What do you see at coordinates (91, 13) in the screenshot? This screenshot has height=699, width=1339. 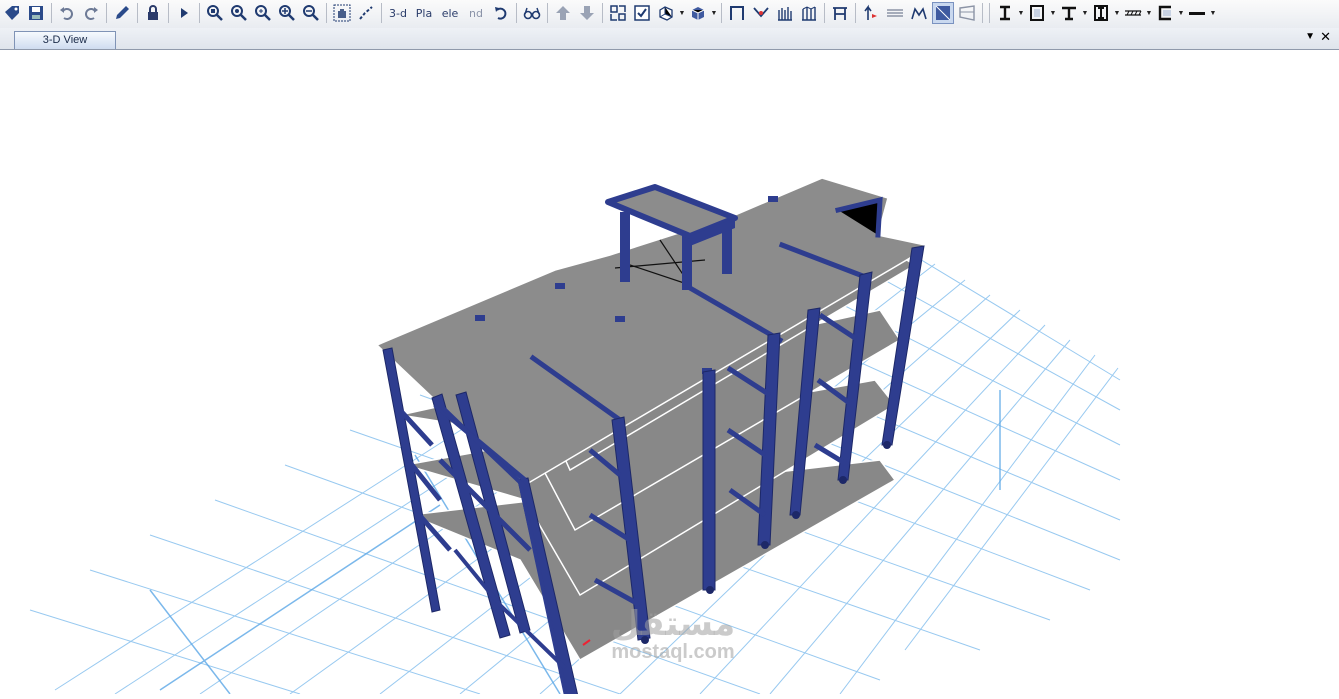 I see `redo-icon` at bounding box center [91, 13].